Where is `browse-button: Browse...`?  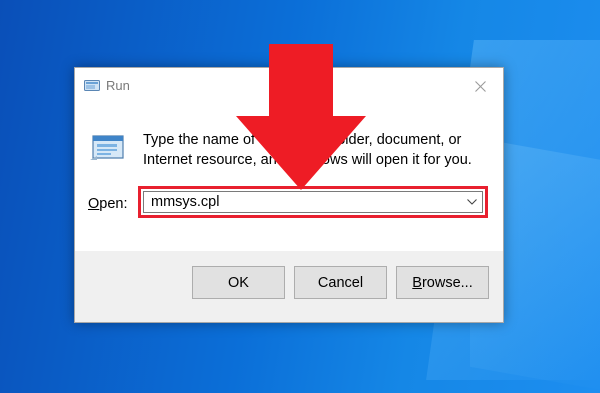 browse-button: Browse... is located at coordinates (442, 282).